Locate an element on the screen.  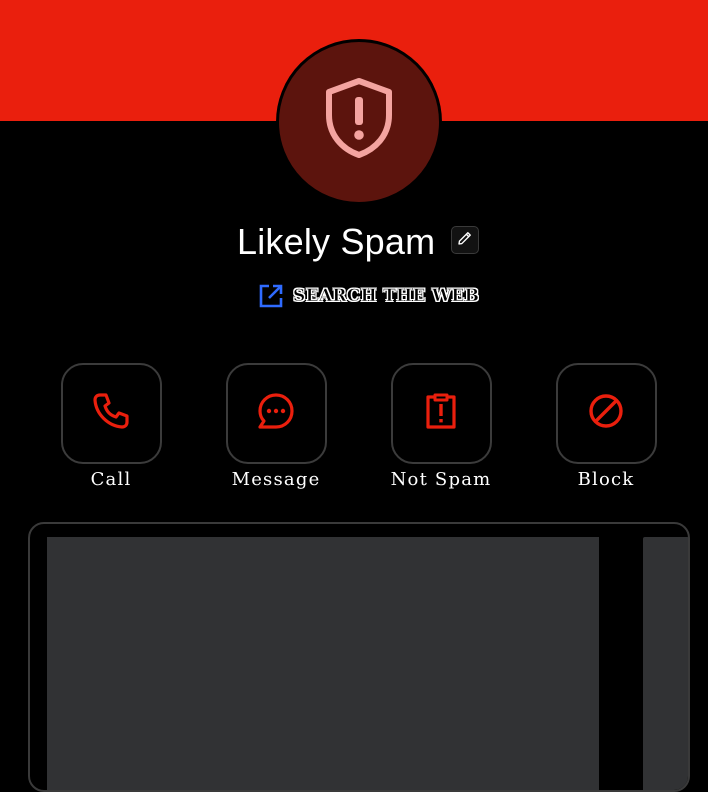
not-spam-action: Not Spam is located at coordinates (441, 427).